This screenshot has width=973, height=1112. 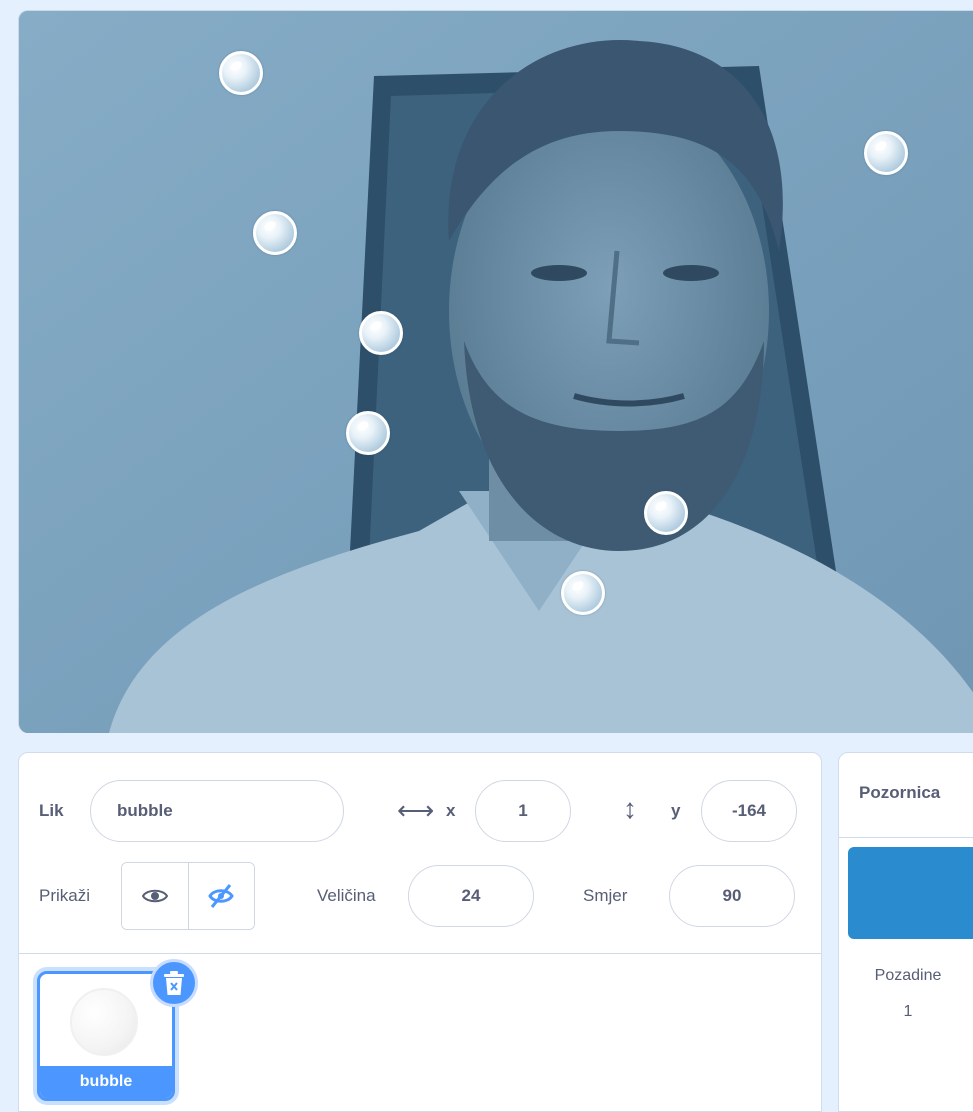 I want to click on show-sprite-button, so click(x=155, y=896).